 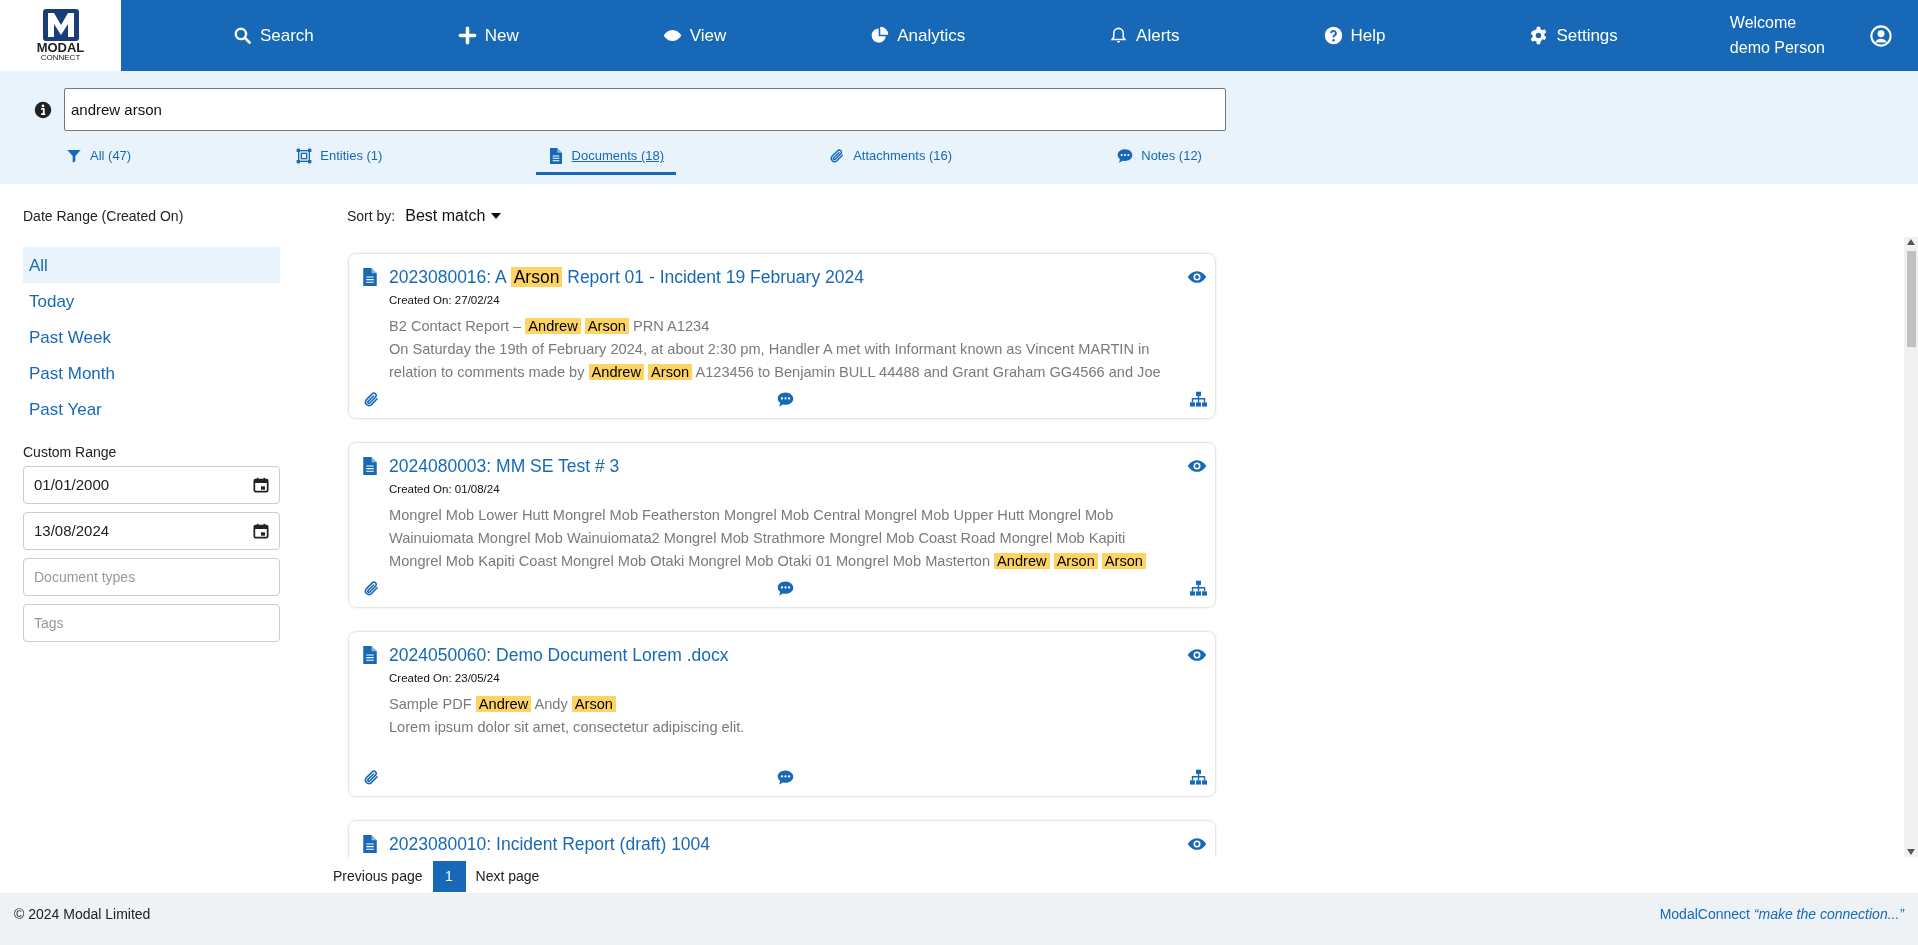 What do you see at coordinates (70, 452) in the screenshot?
I see `custom-range-label: Custom Range` at bounding box center [70, 452].